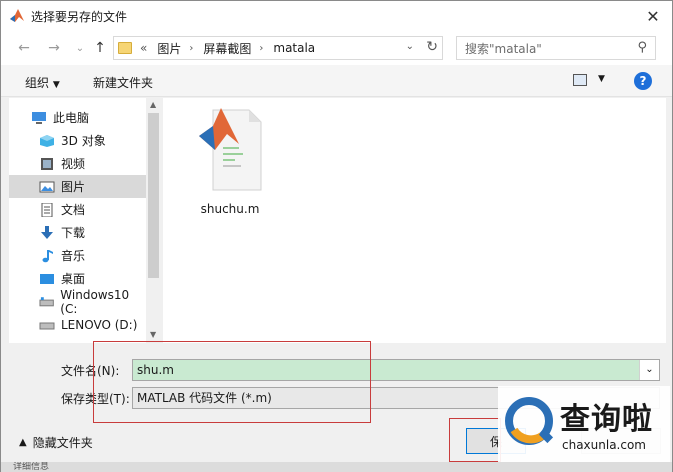 This screenshot has height=472, width=673. I want to click on command-toolbar: 组织 ▼ 新建文件夹 ▼ ?, so click(336, 81).